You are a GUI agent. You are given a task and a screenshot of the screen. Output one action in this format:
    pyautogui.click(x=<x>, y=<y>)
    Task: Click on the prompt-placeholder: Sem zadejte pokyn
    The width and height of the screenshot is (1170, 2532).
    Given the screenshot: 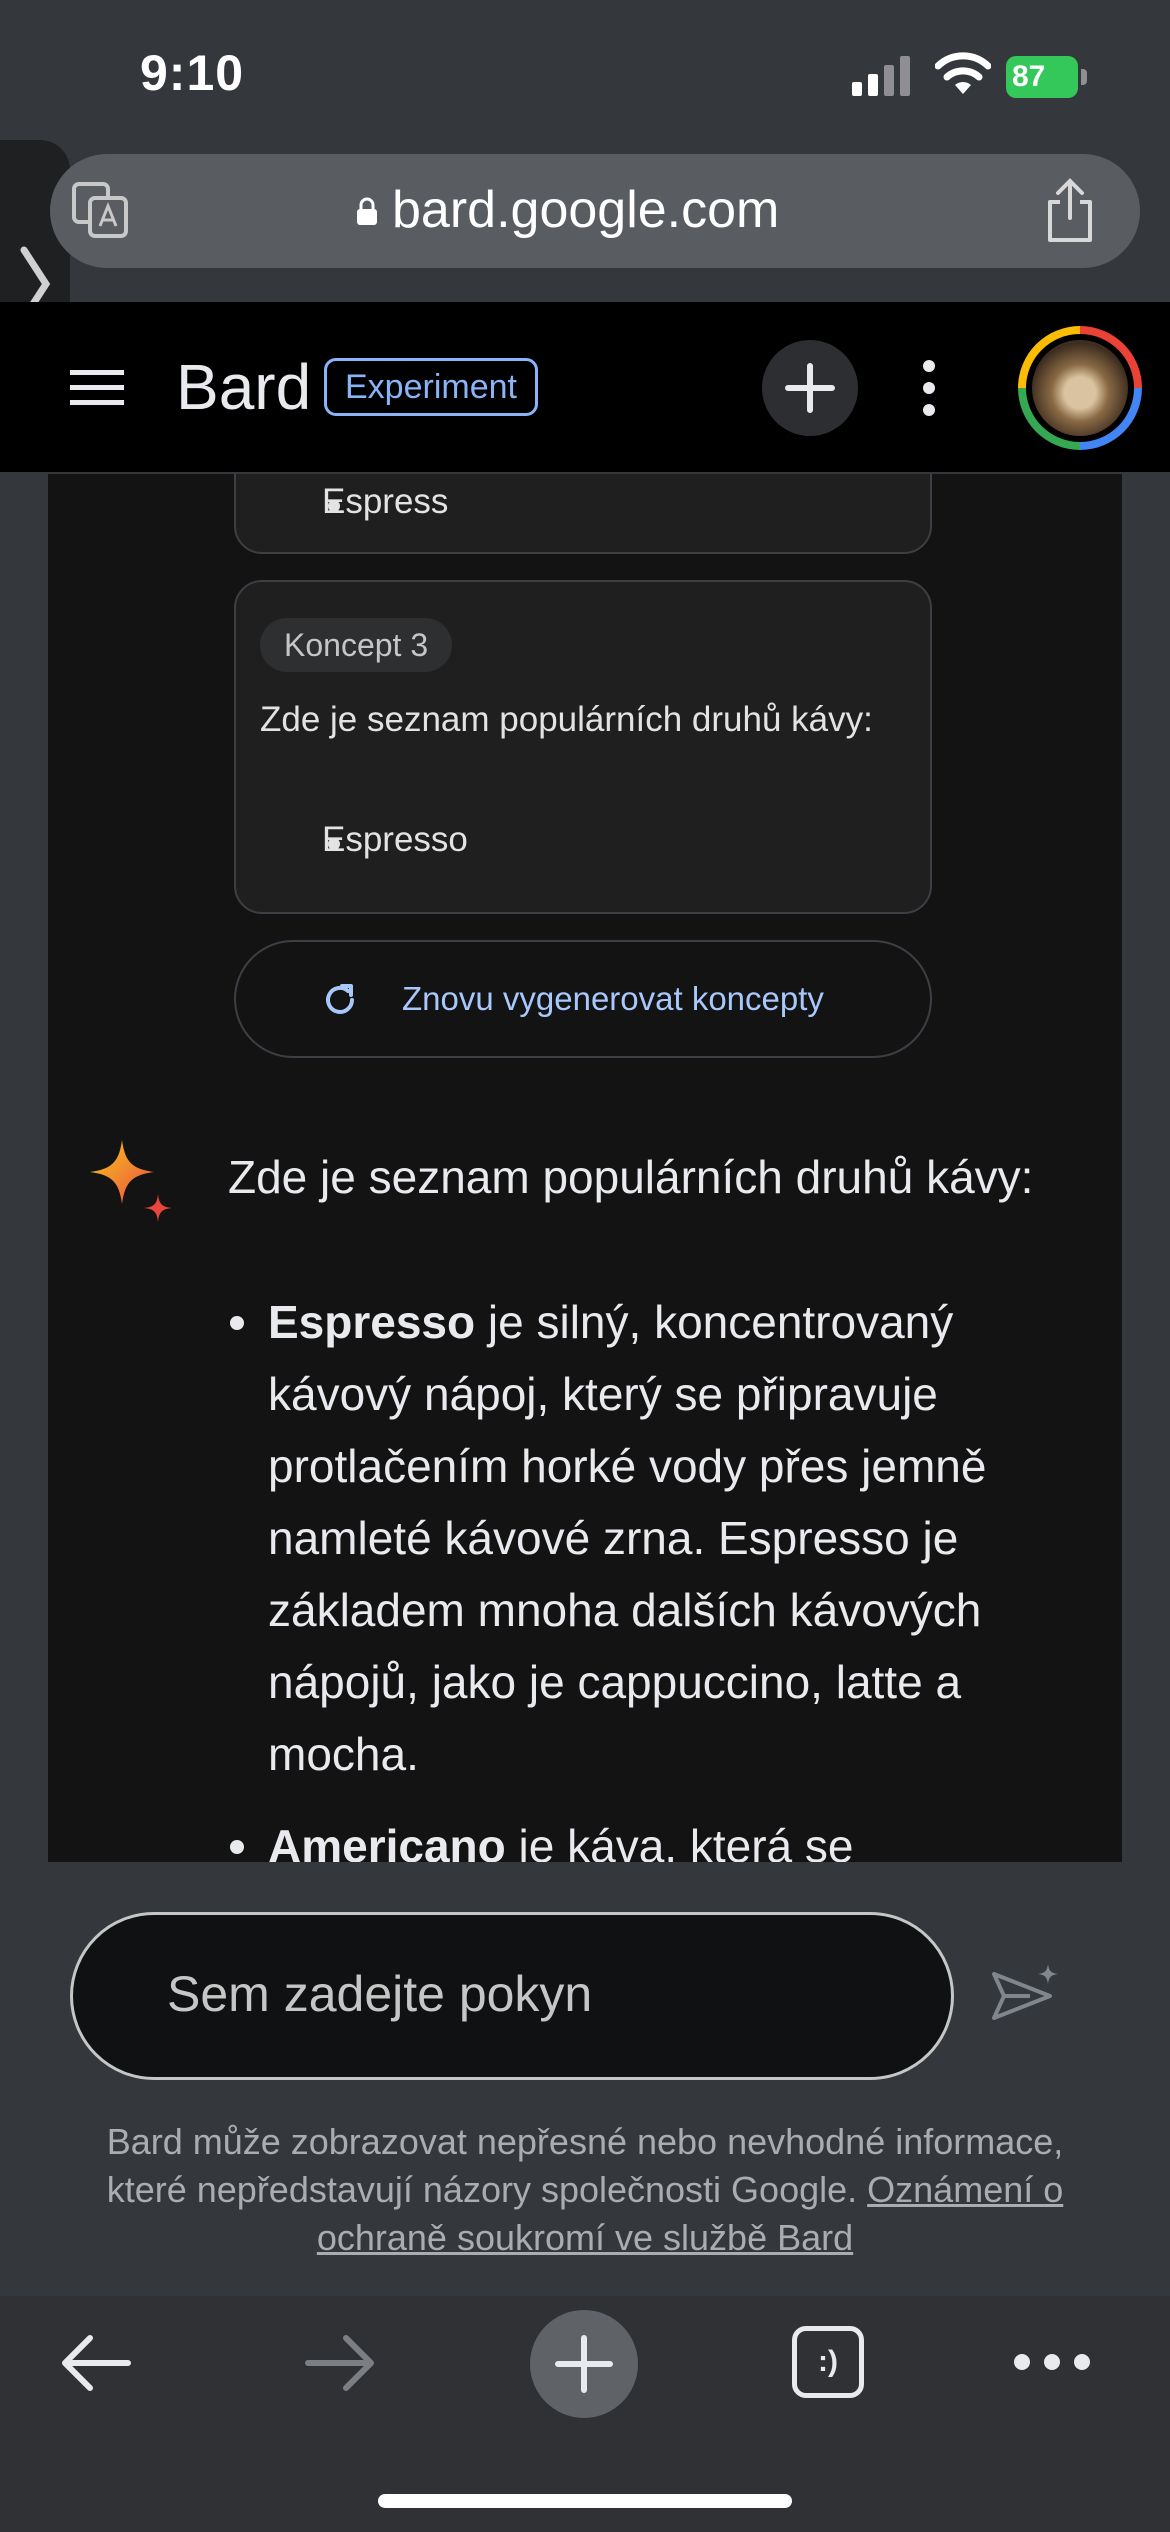 What is the action you would take?
    pyautogui.click(x=380, y=1994)
    